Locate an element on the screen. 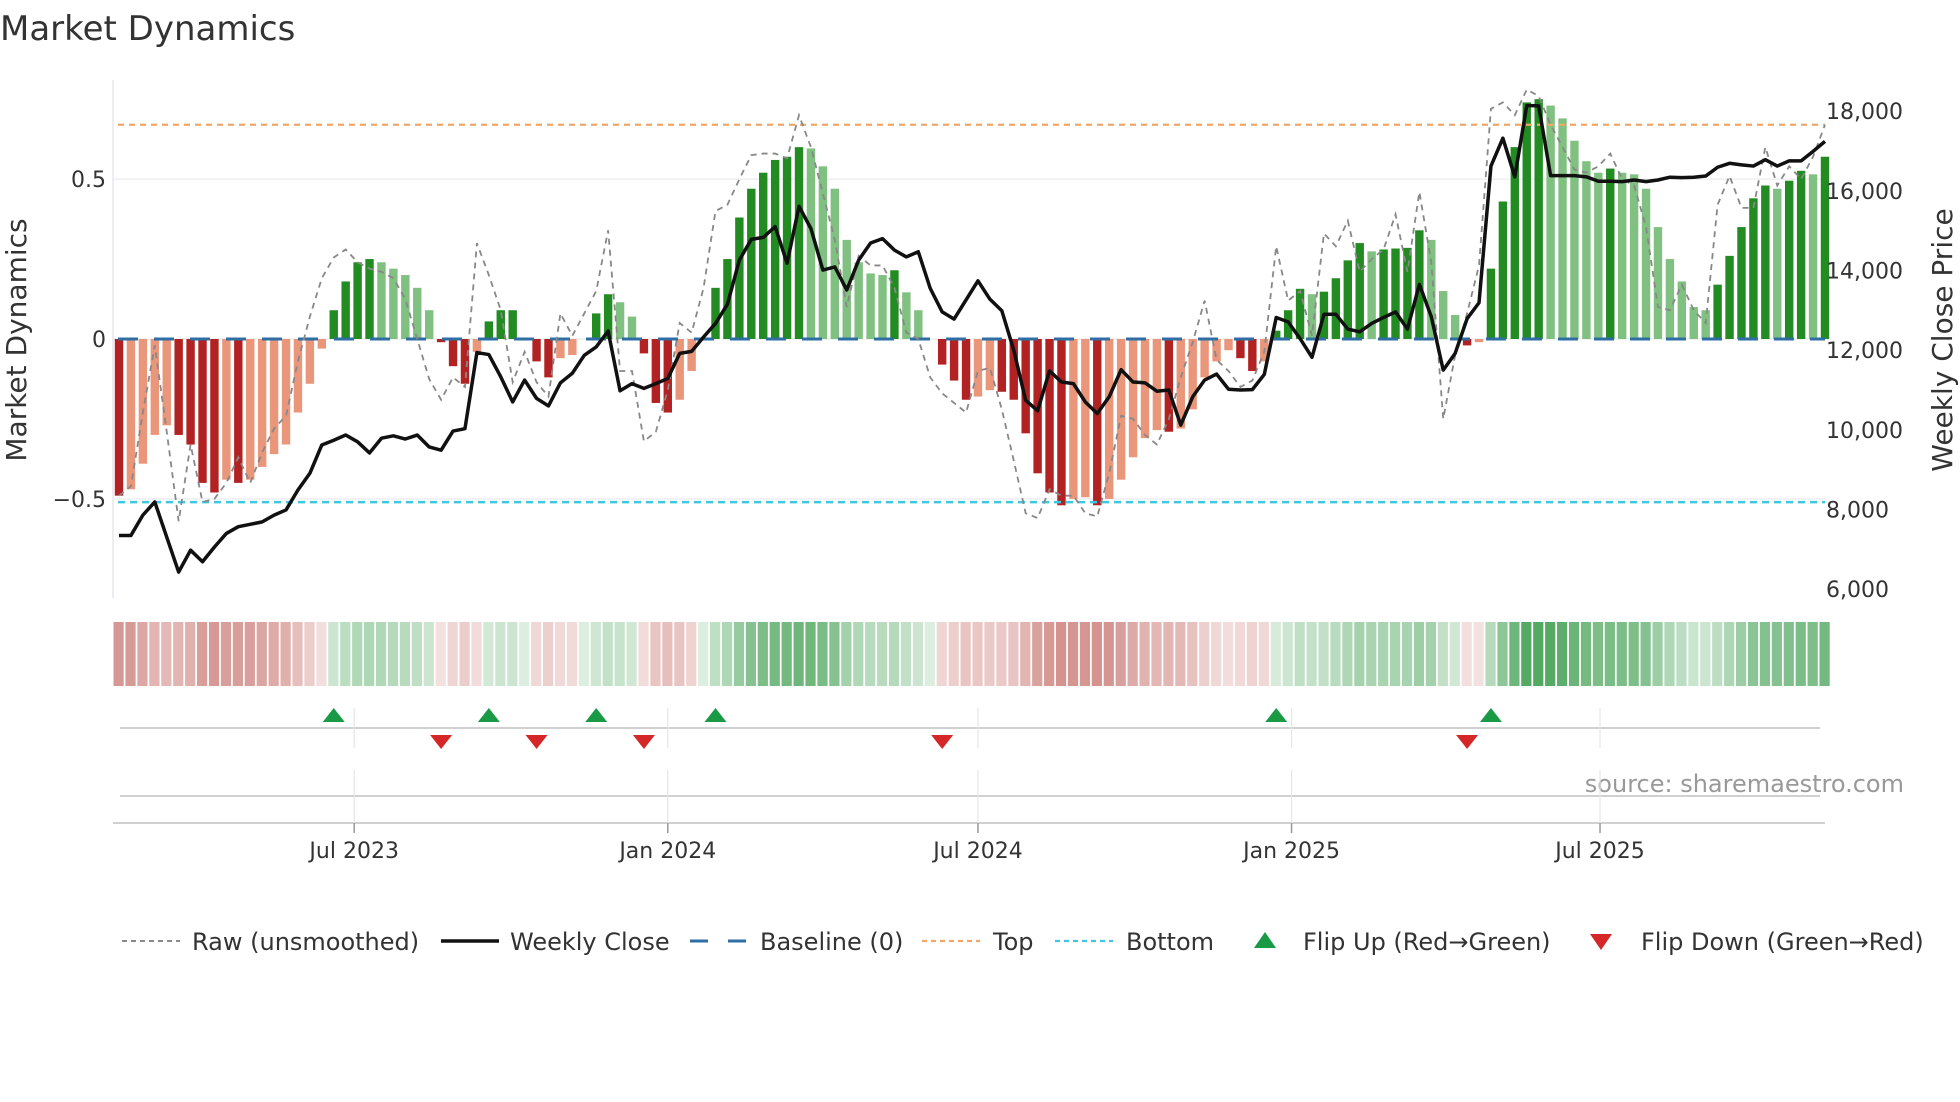 The image size is (1960, 1102). source-note: source: sharemaestro.com is located at coordinates (1744, 784).